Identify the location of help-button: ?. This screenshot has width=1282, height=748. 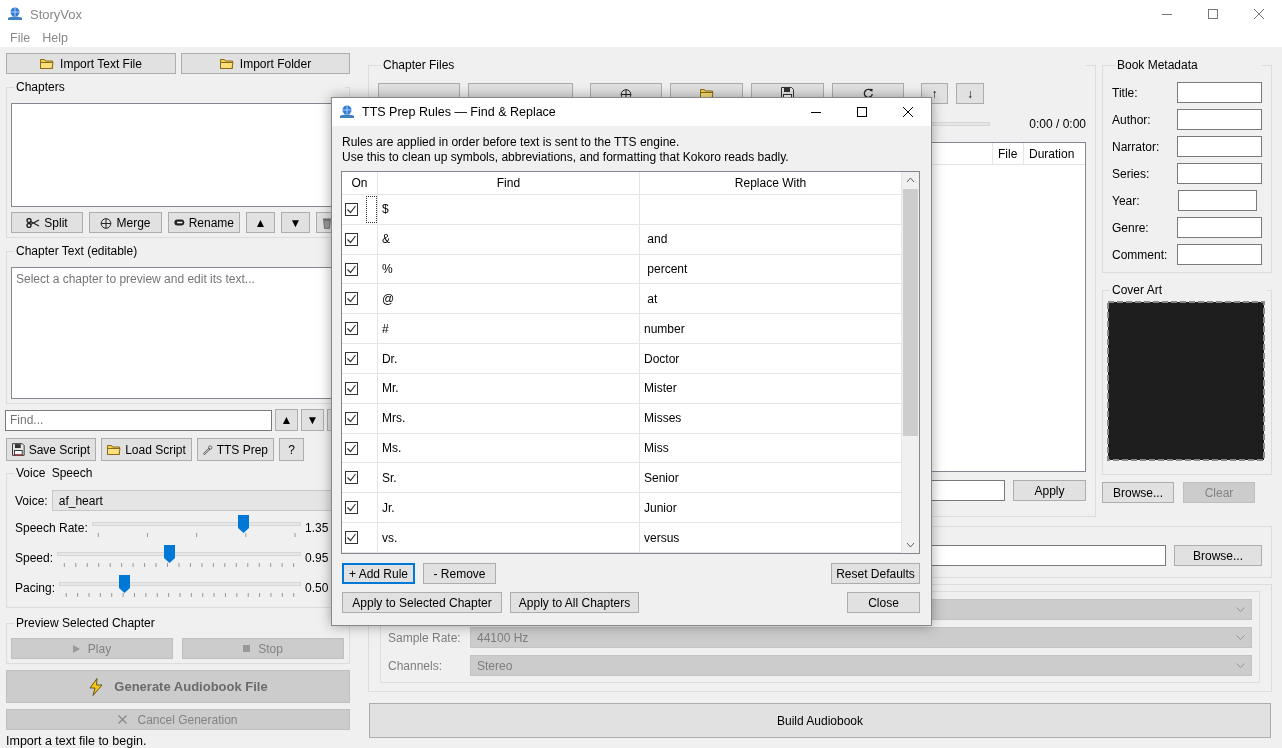
(291, 449).